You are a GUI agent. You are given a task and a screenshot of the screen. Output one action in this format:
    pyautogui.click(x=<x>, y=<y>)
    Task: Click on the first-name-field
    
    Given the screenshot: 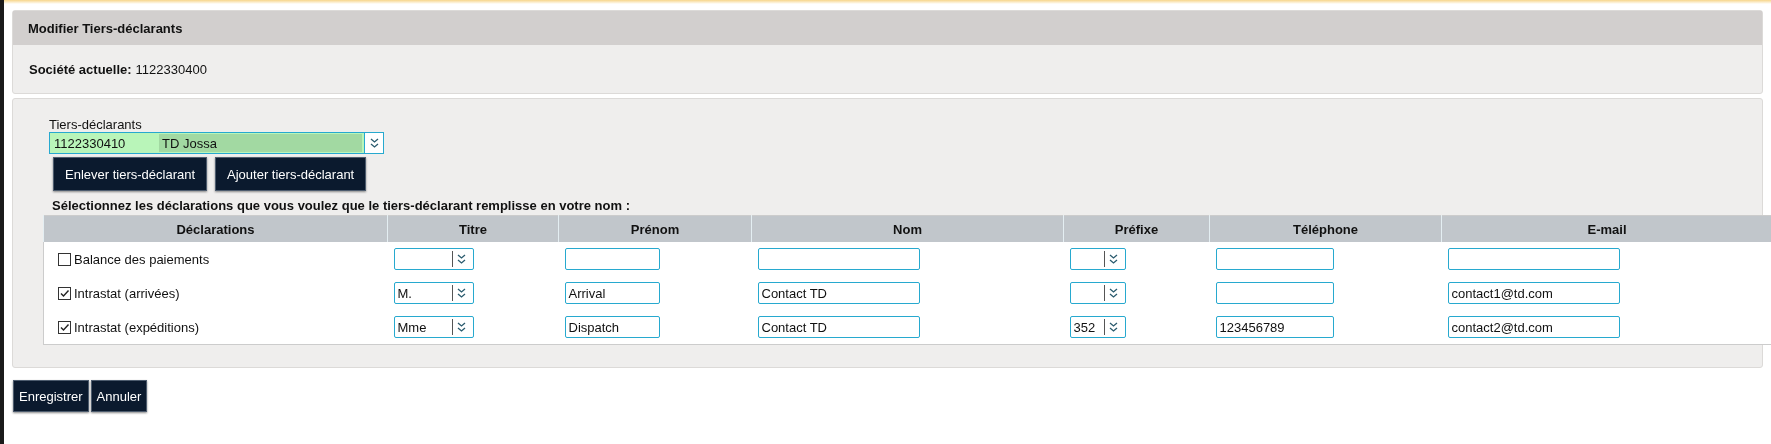 What is the action you would take?
    pyautogui.click(x=612, y=259)
    